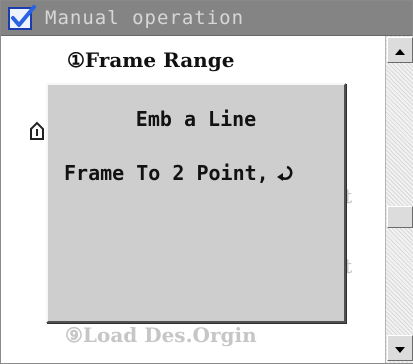 The width and height of the screenshot is (413, 364). Describe the element at coordinates (37, 133) in the screenshot. I see `cursor-icon` at that location.